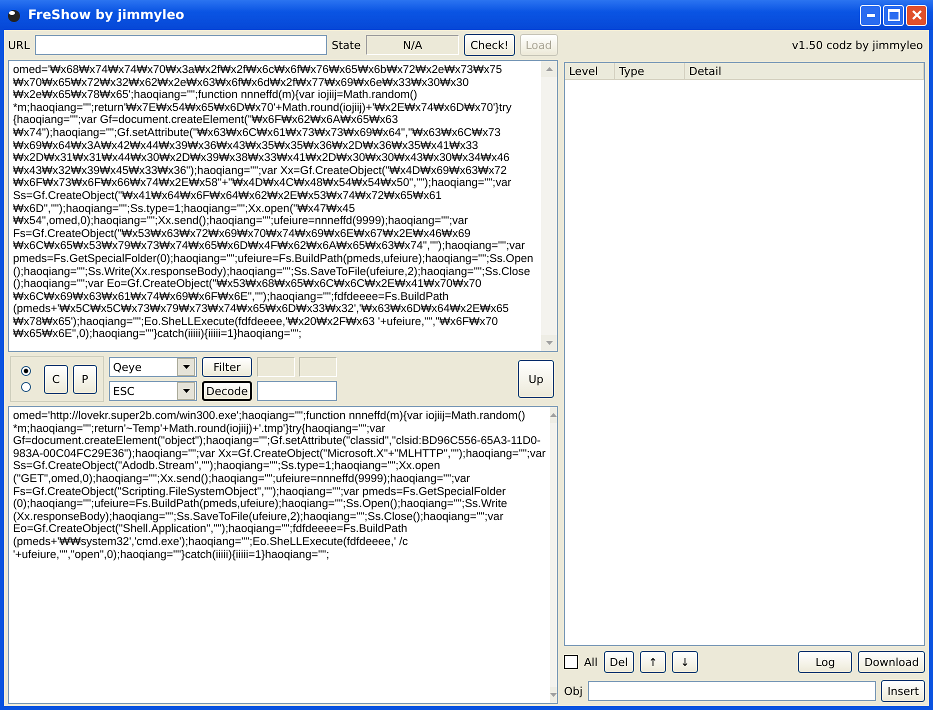 The height and width of the screenshot is (710, 933). Describe the element at coordinates (153, 391) in the screenshot. I see `decode-dropdown: ESC` at that location.